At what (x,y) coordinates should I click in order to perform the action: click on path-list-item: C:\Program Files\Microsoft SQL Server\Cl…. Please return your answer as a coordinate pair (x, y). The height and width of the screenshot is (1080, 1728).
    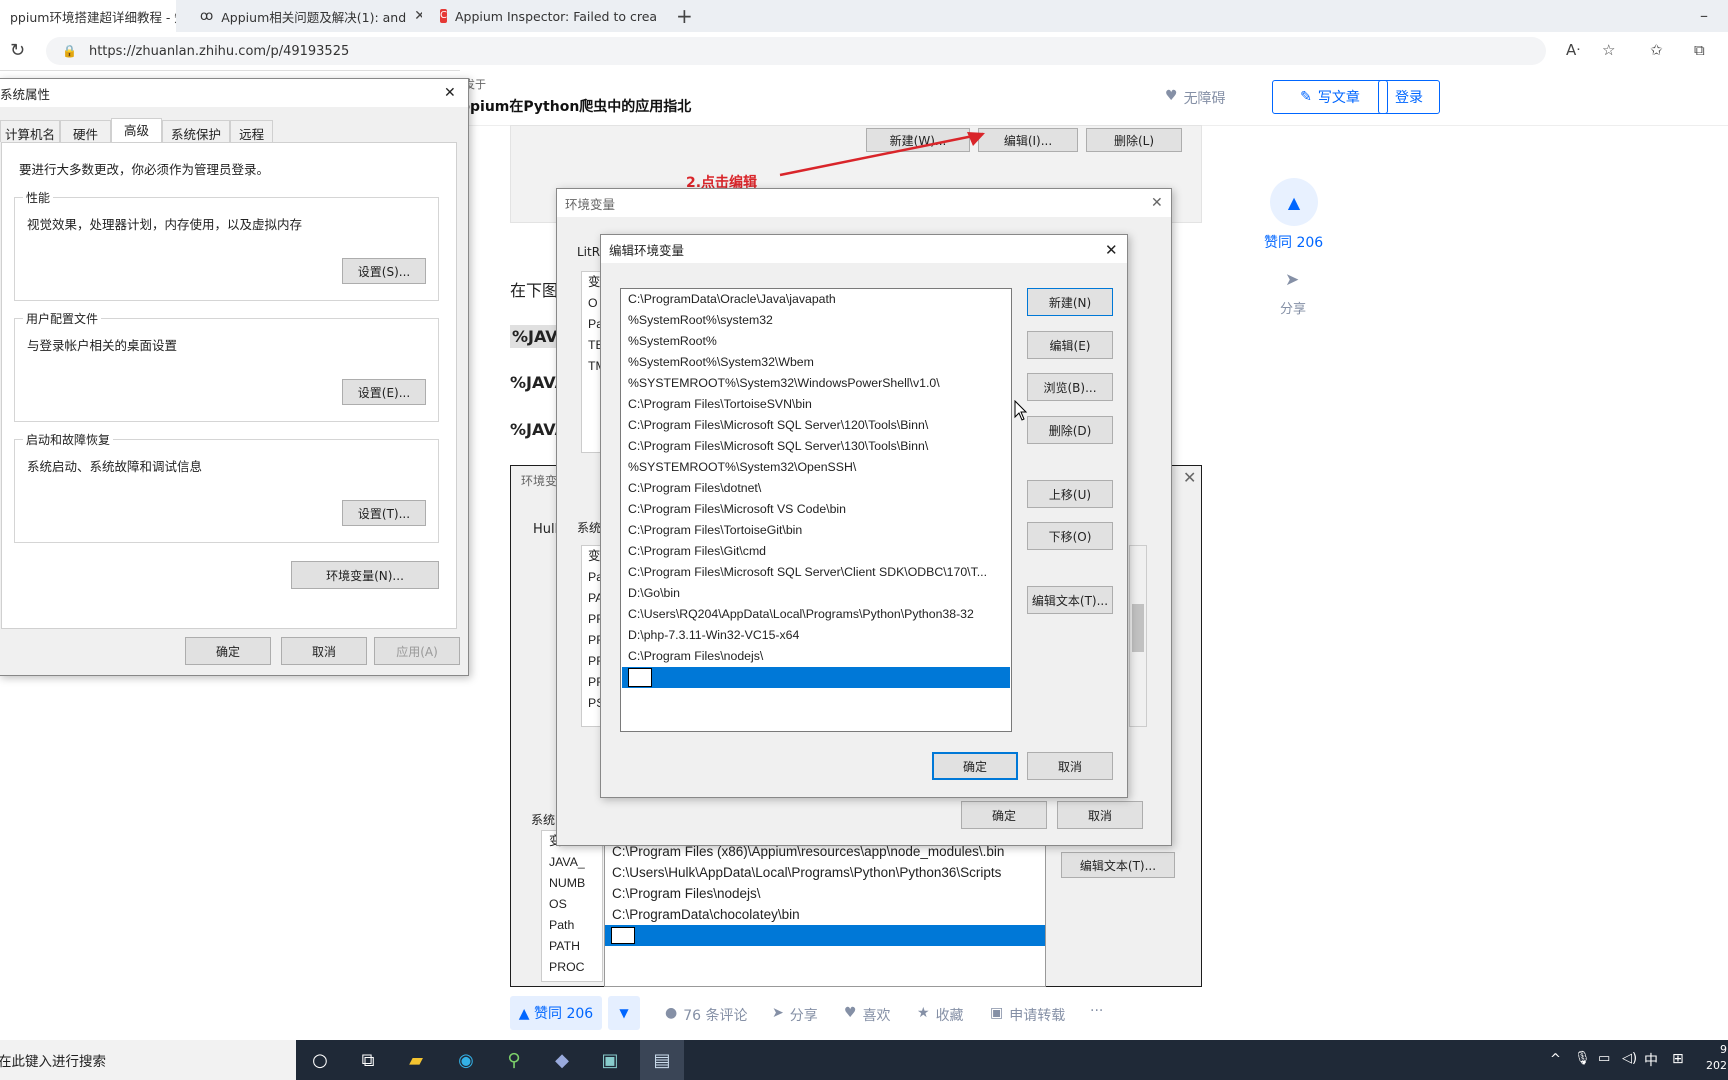
    Looking at the image, I should click on (816, 572).